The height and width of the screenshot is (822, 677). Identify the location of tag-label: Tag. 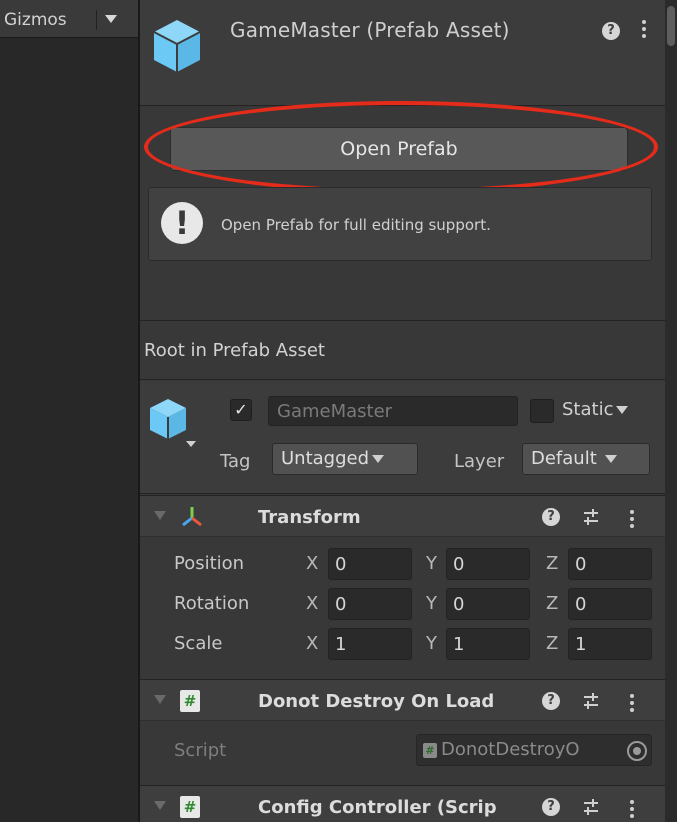
(235, 461).